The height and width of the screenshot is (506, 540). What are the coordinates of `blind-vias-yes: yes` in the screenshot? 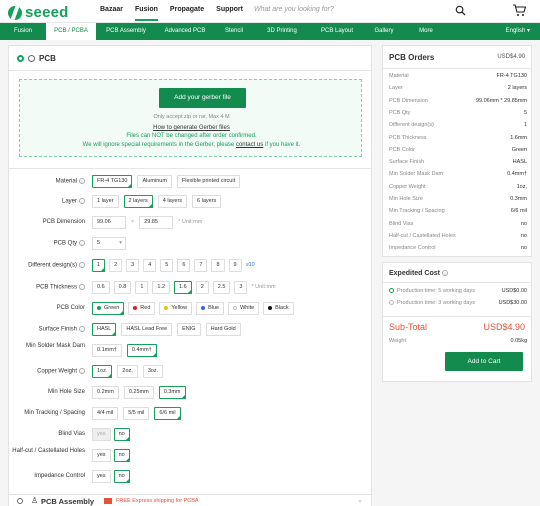 It's located at (101, 434).